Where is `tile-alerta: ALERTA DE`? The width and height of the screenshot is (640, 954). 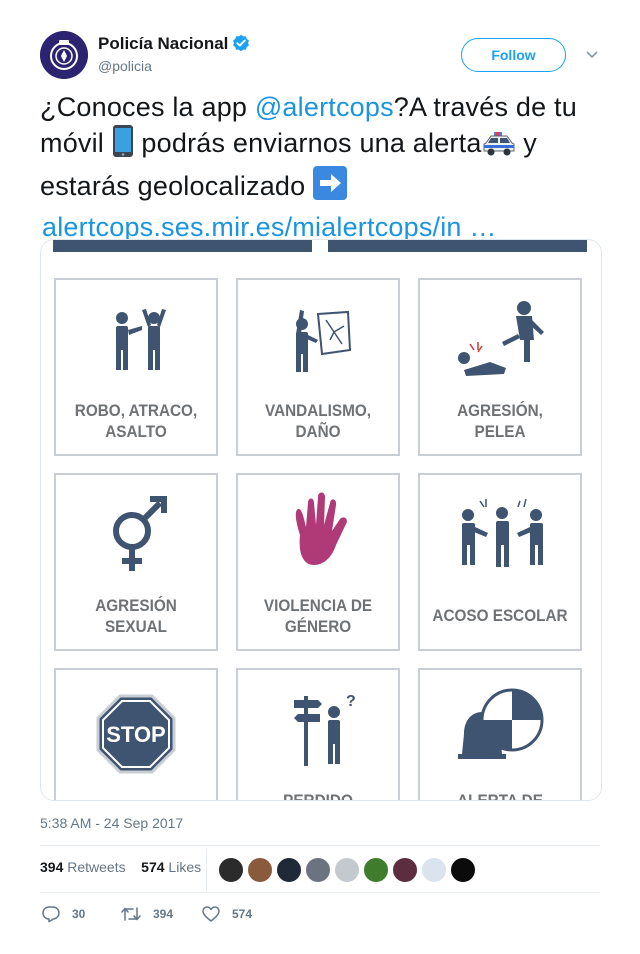
tile-alerta: ALERTA DE is located at coordinates (500, 734).